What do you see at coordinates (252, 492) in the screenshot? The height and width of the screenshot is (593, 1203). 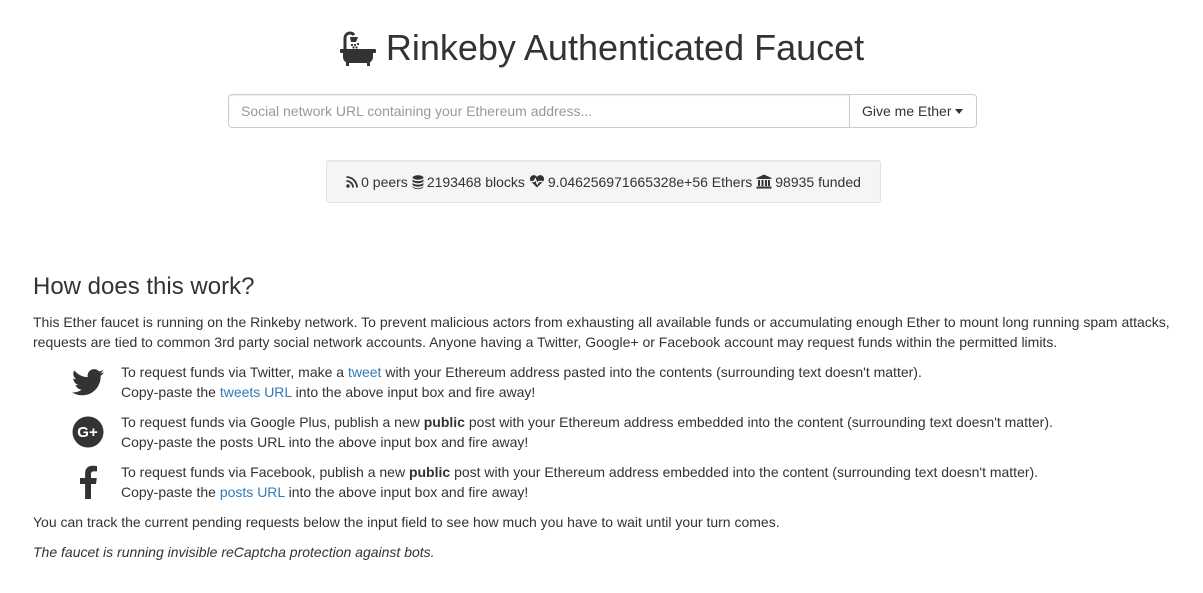 I see `posts-url-link: posts URL` at bounding box center [252, 492].